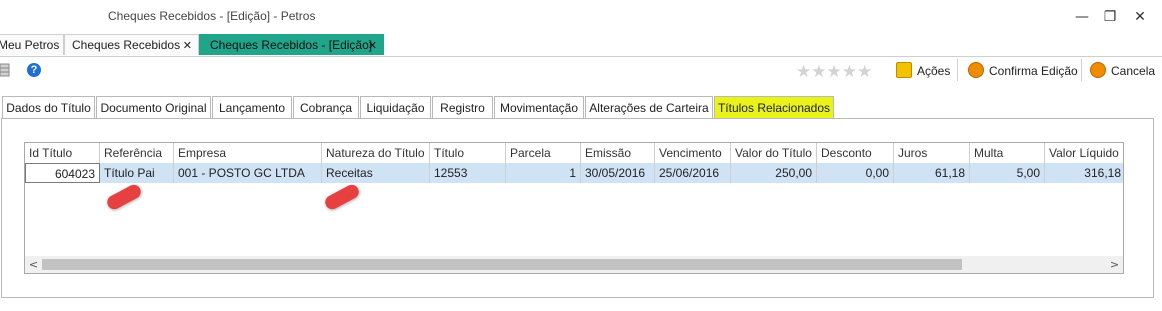 The image size is (1162, 311). I want to click on help-icon: ?, so click(34, 70).